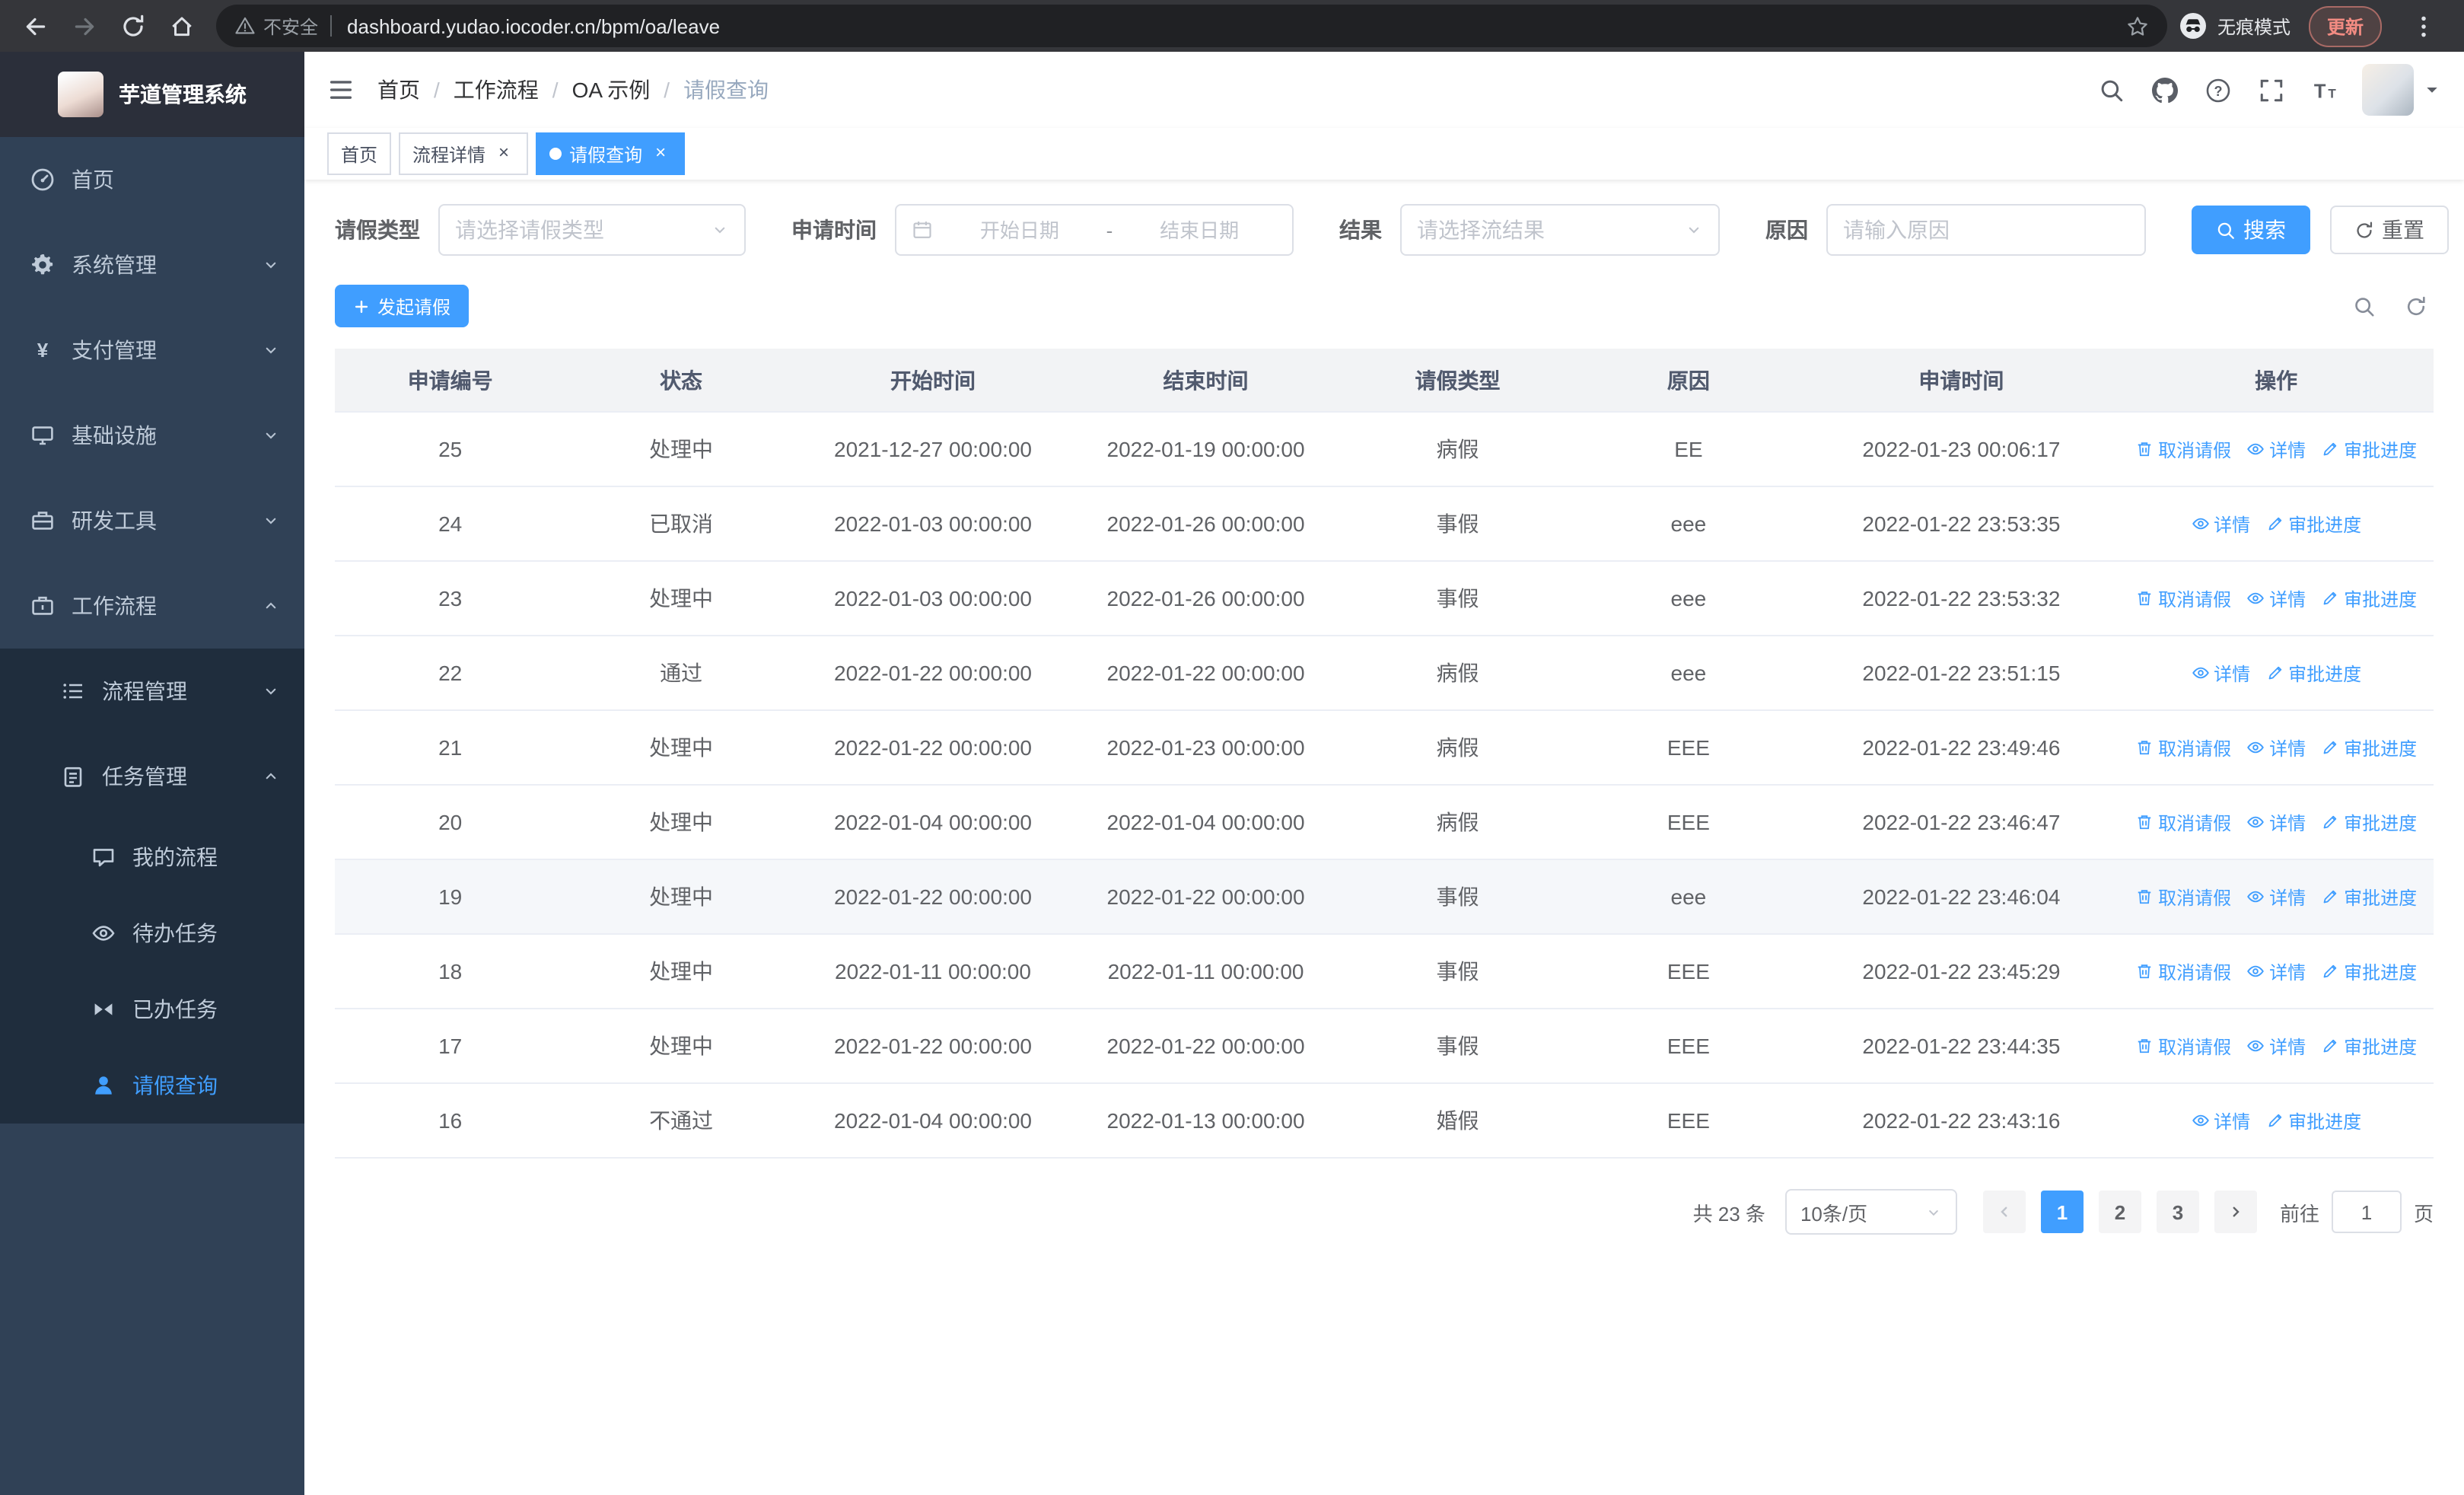  What do you see at coordinates (2388, 90) in the screenshot?
I see `user-avatar` at bounding box center [2388, 90].